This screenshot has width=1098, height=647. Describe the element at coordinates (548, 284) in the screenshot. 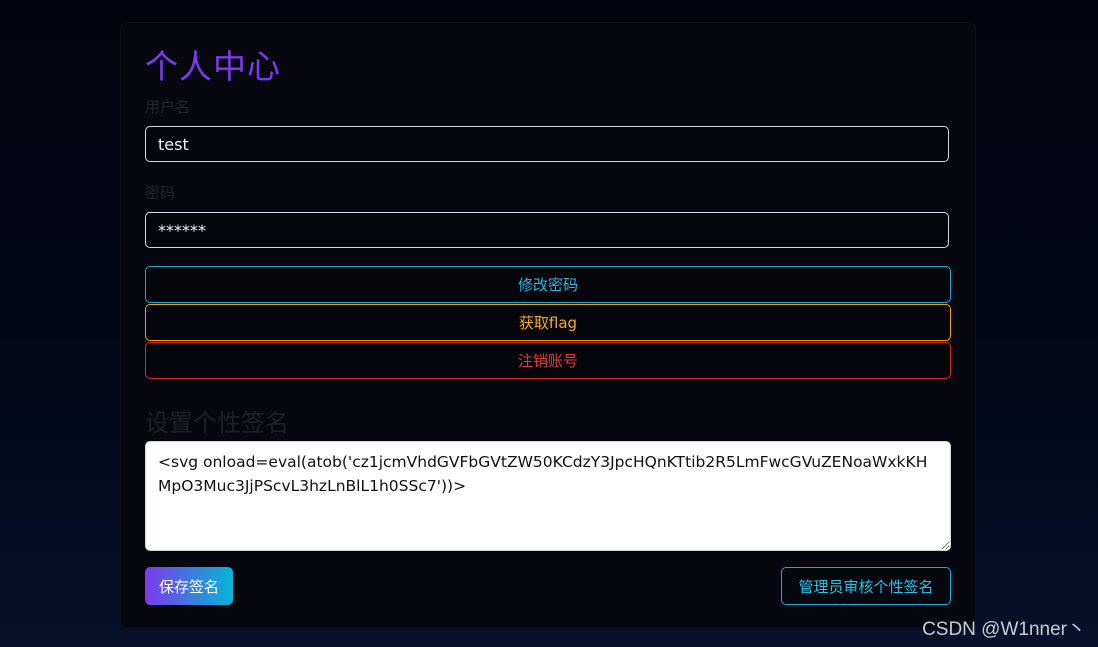

I see `change-password-button: 修改密码` at that location.